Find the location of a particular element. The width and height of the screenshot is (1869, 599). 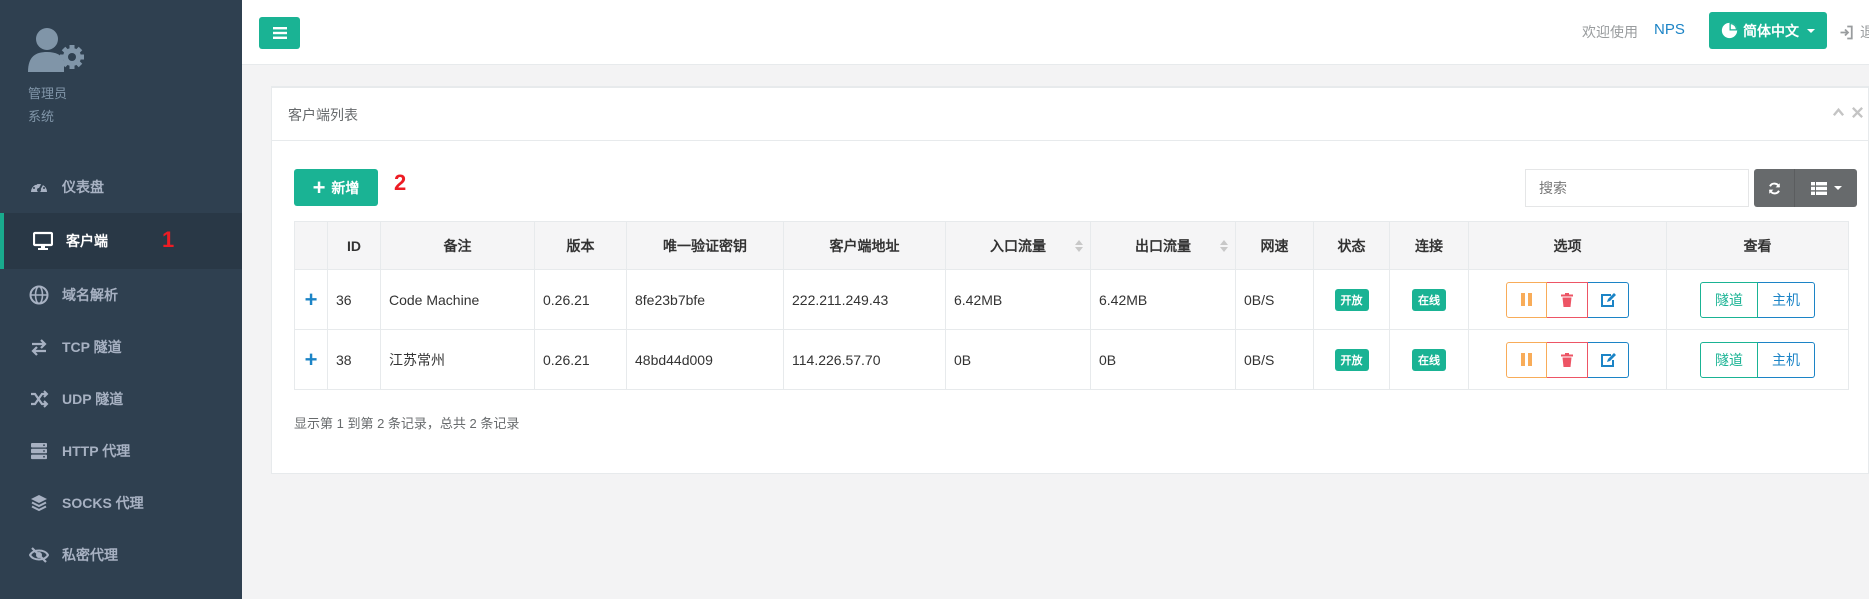

random-icon is located at coordinates (39, 399).